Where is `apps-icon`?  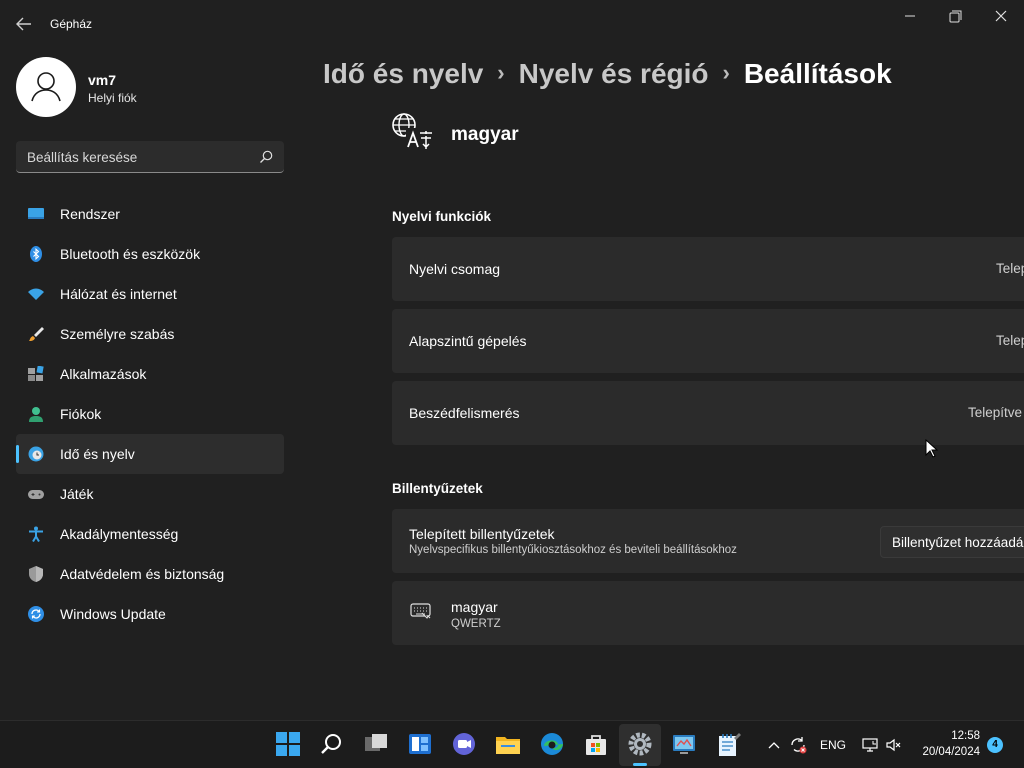 apps-icon is located at coordinates (36, 373).